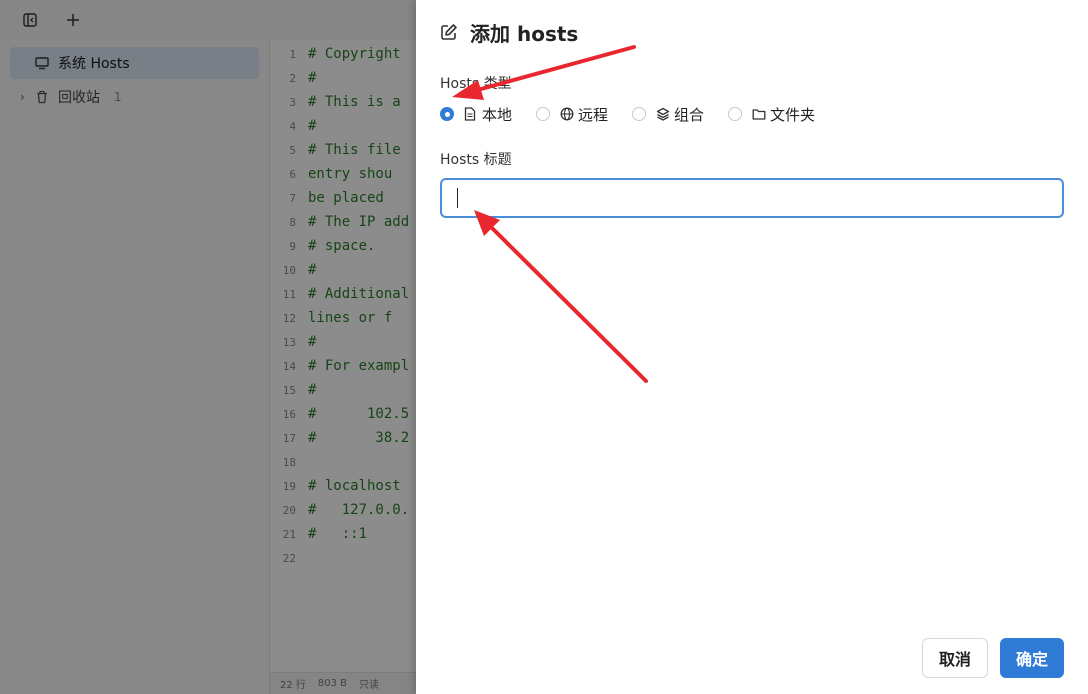 The image size is (1088, 694). What do you see at coordinates (476, 160) in the screenshot?
I see `hosts-title-label: Hosts 标题` at bounding box center [476, 160].